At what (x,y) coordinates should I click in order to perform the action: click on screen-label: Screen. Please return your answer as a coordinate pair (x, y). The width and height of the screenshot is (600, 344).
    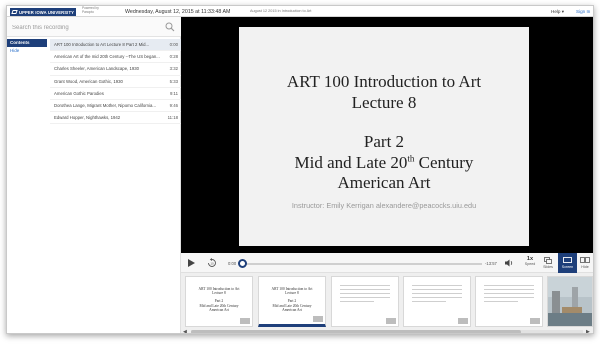
    Looking at the image, I should click on (567, 267).